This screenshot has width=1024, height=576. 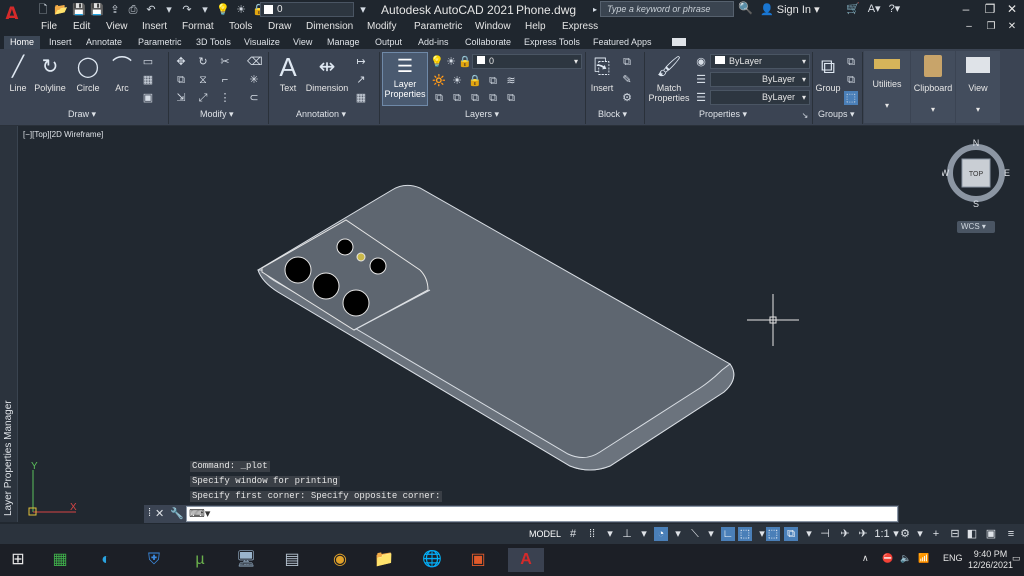 I want to click on navcube-north: N, so click(x=976, y=143).